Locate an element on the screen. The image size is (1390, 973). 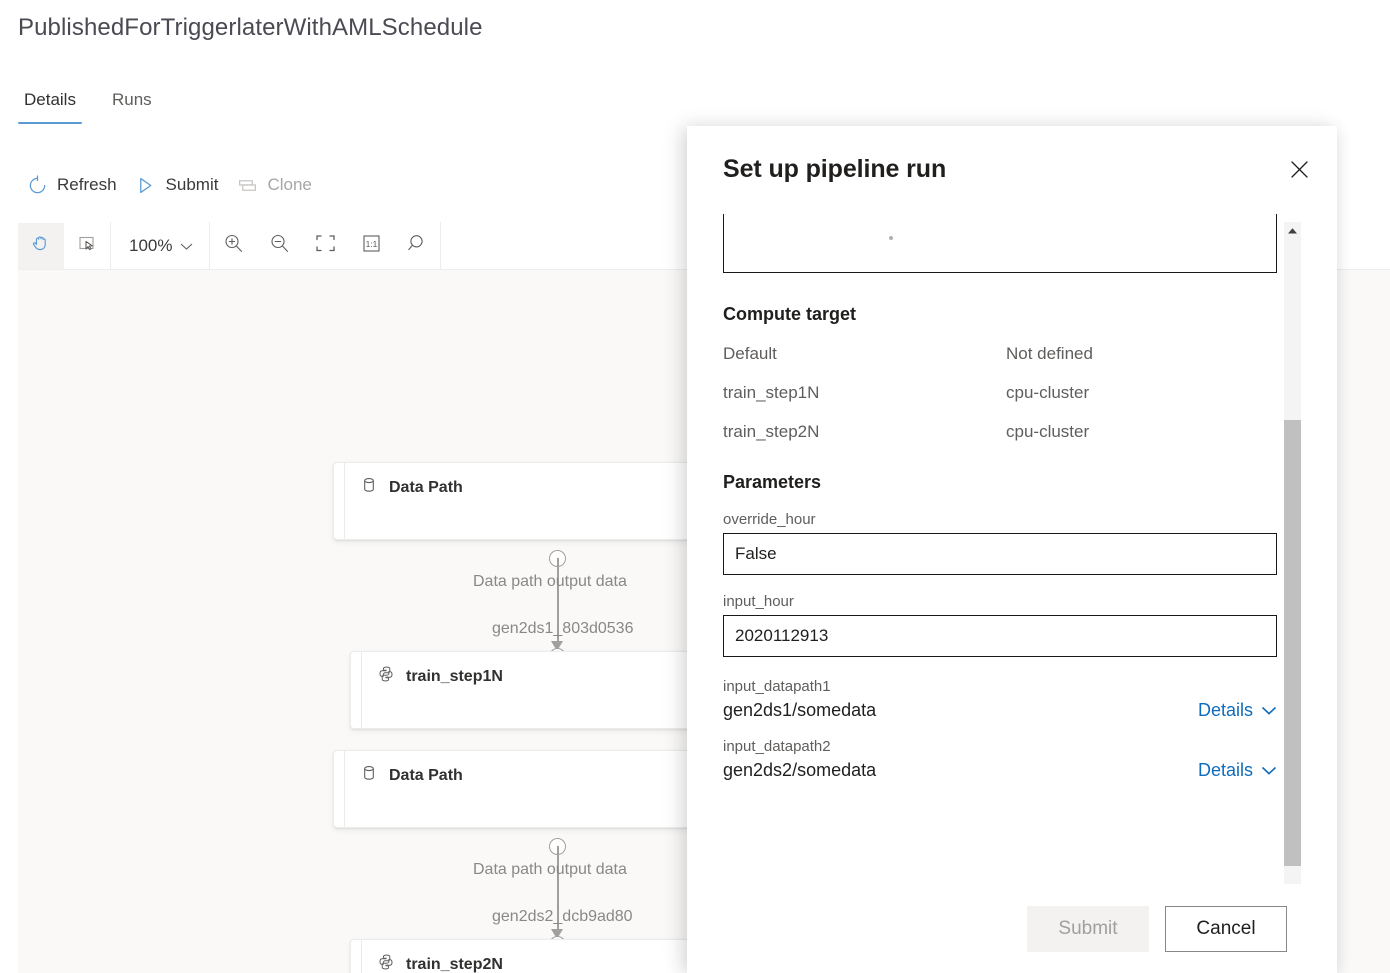
select-tool-button is located at coordinates (87, 246).